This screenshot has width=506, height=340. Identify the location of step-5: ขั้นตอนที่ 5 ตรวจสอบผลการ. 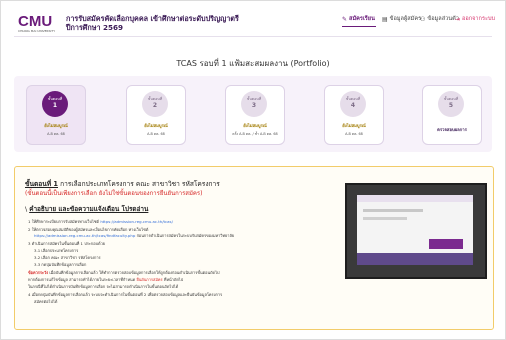
(452, 115).